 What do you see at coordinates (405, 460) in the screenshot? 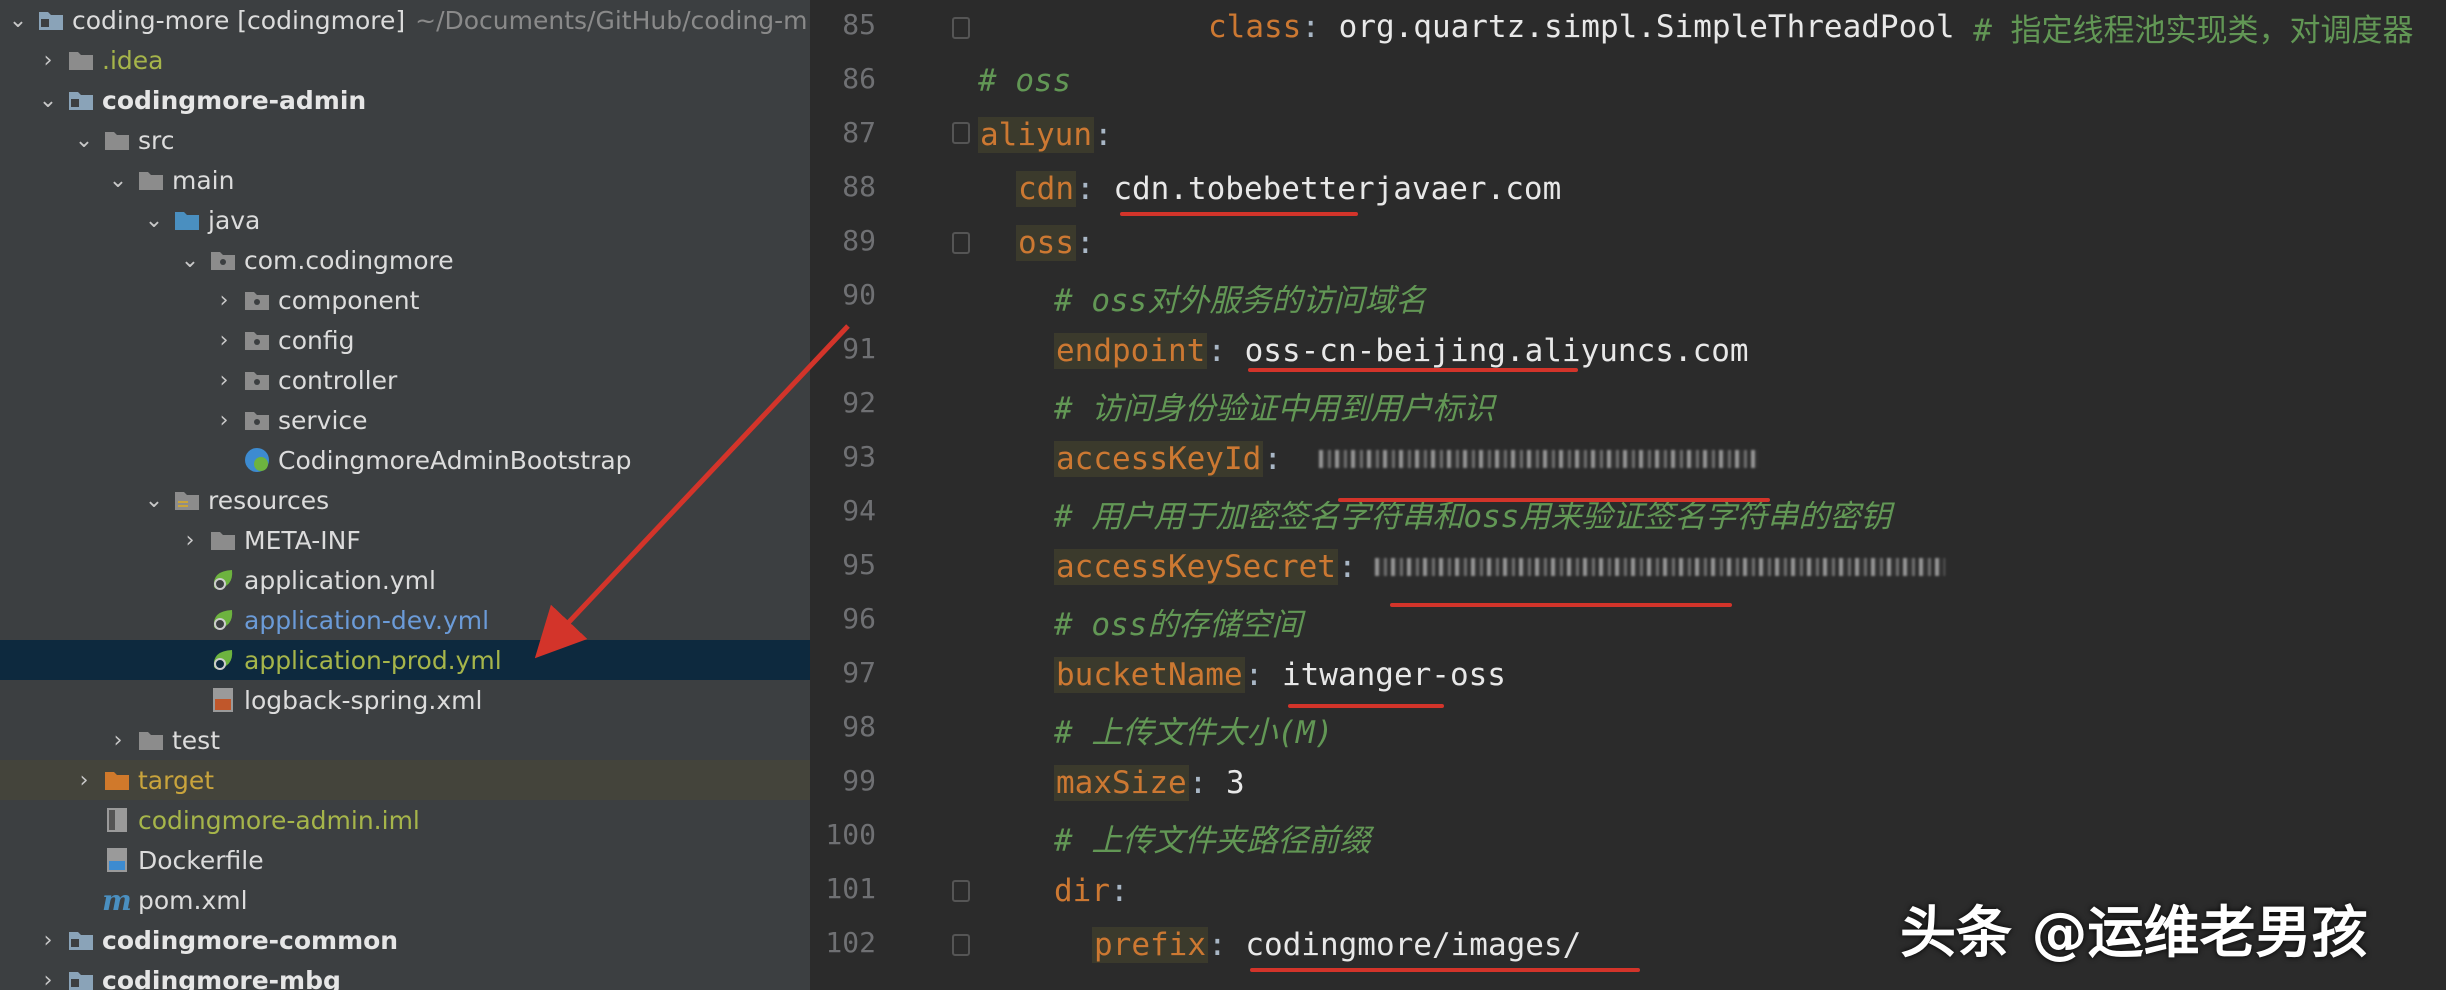
I see `tree-row-bootstrap-class: CodingmoreAdminBootstrap` at bounding box center [405, 460].